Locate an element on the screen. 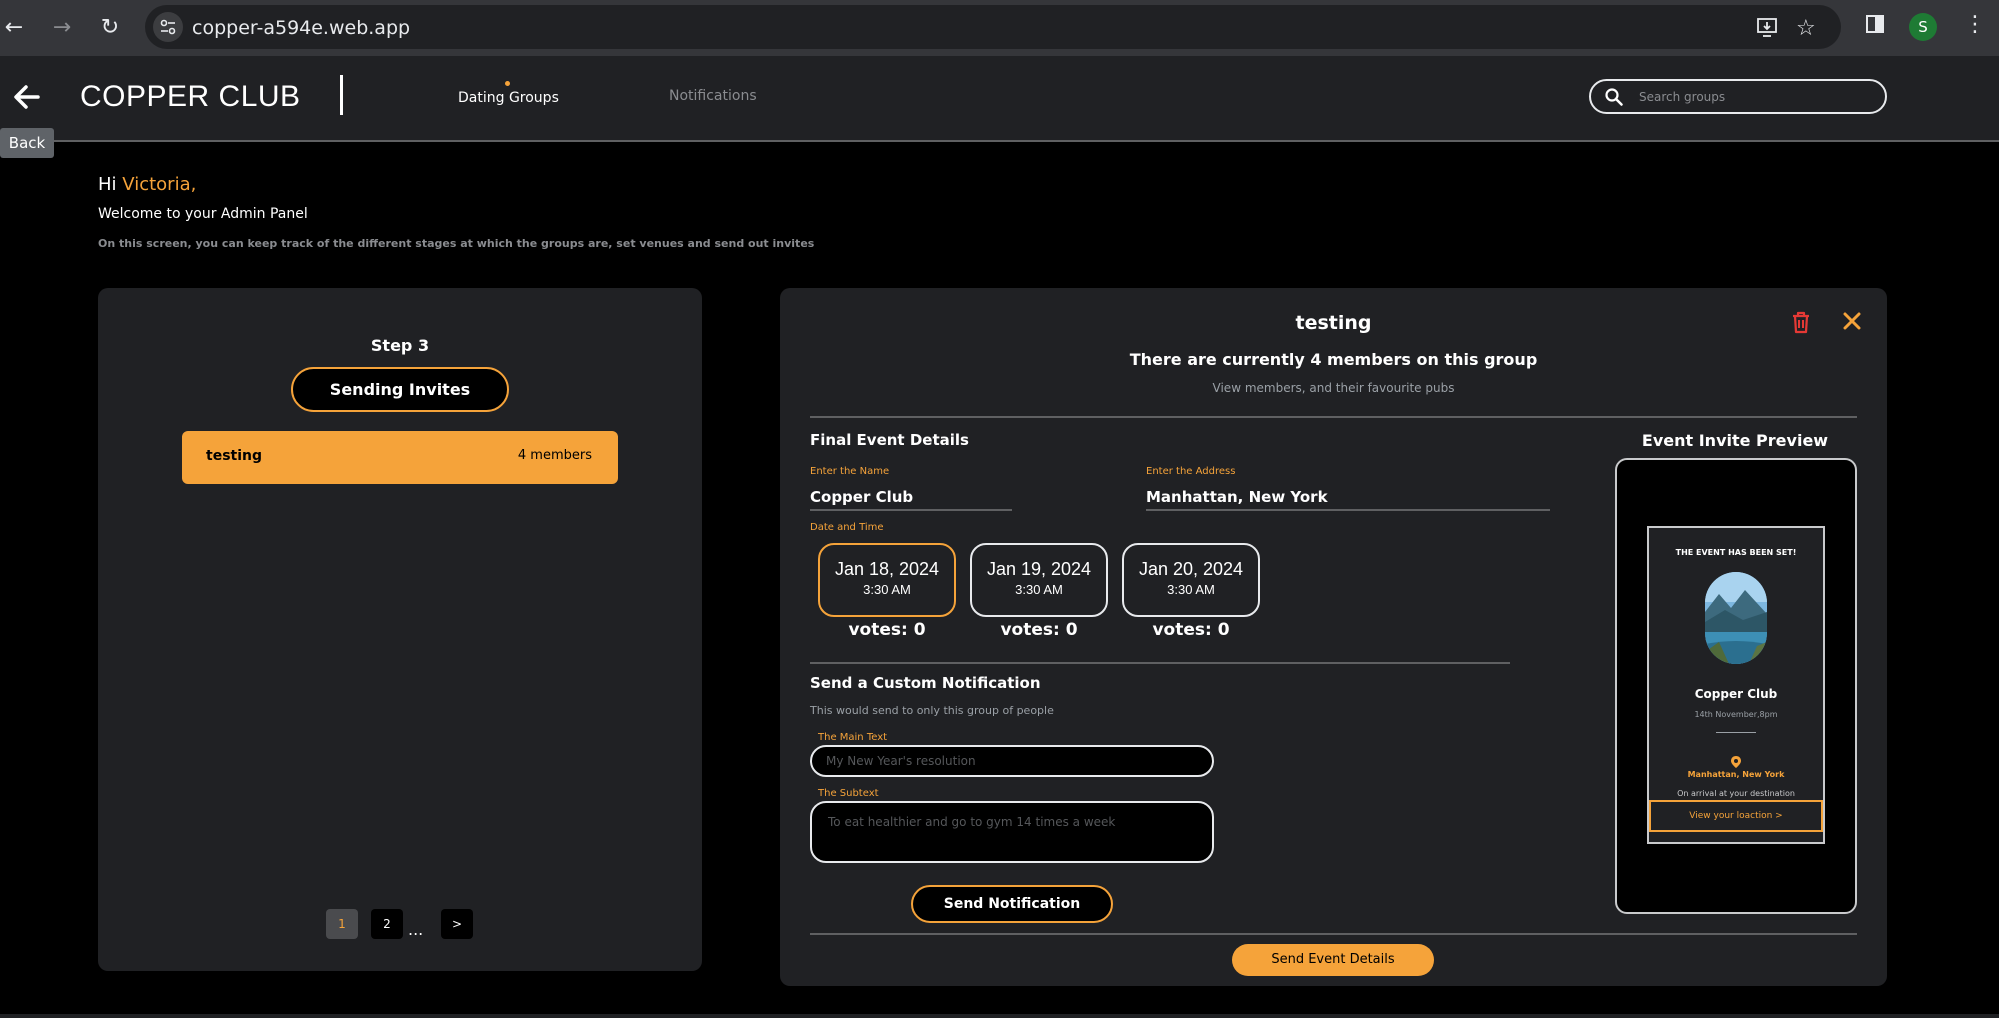 This screenshot has height=1018, width=1999. custom-notification-title: Send a Custom Notification is located at coordinates (925, 683).